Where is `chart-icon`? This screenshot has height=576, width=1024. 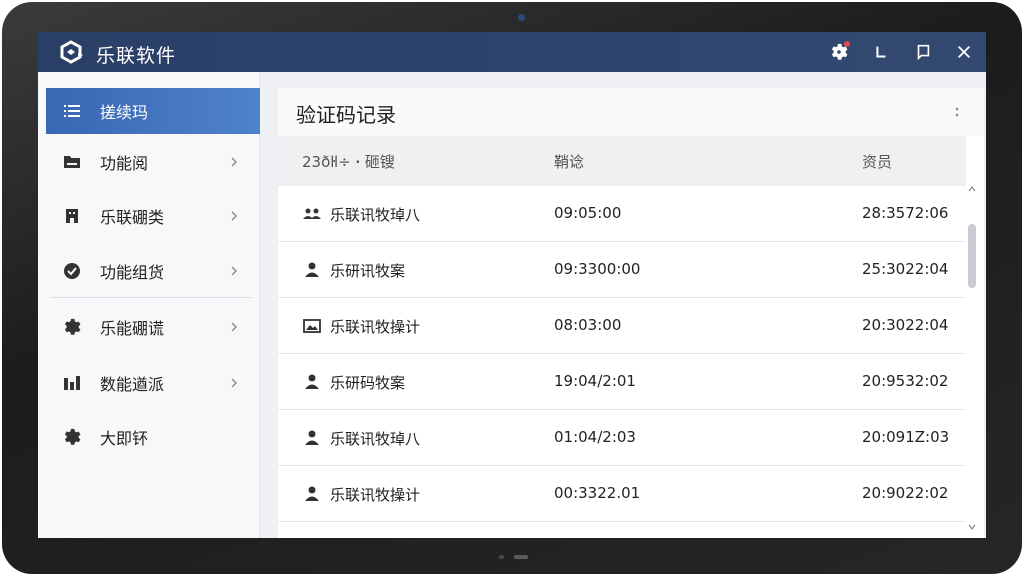
chart-icon is located at coordinates (72, 383).